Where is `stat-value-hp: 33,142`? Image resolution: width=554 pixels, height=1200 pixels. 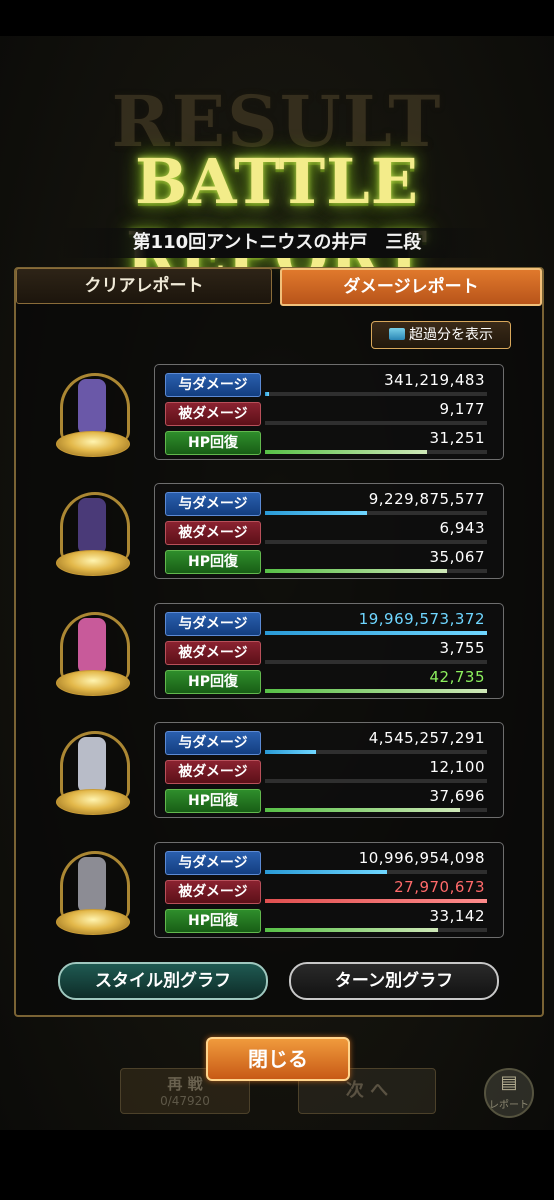 stat-value-hp: 33,142 is located at coordinates (457, 916).